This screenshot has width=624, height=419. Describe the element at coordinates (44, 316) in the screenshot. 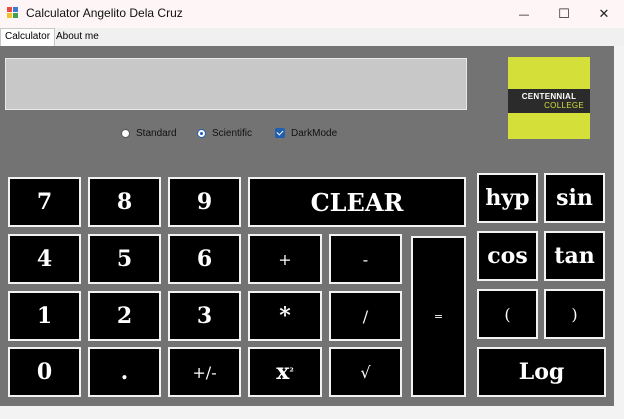

I see `key-1: 1` at that location.